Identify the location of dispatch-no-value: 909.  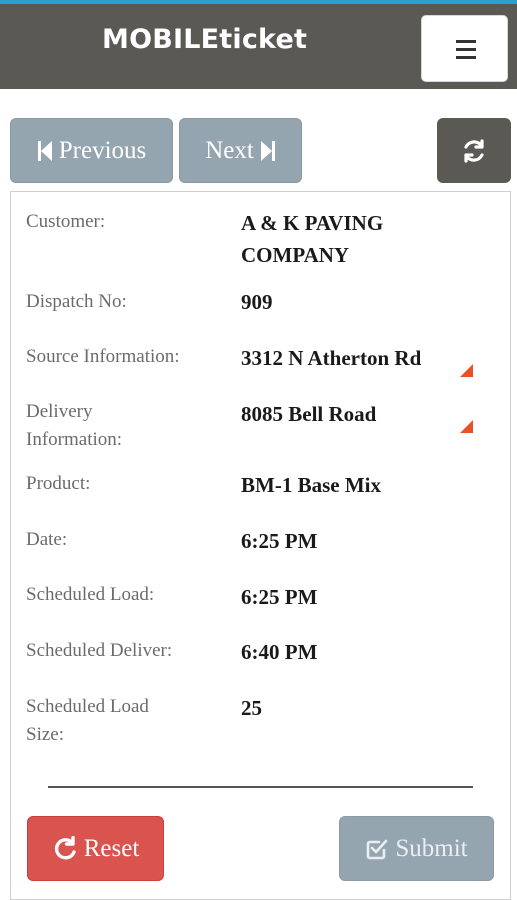
(257, 302).